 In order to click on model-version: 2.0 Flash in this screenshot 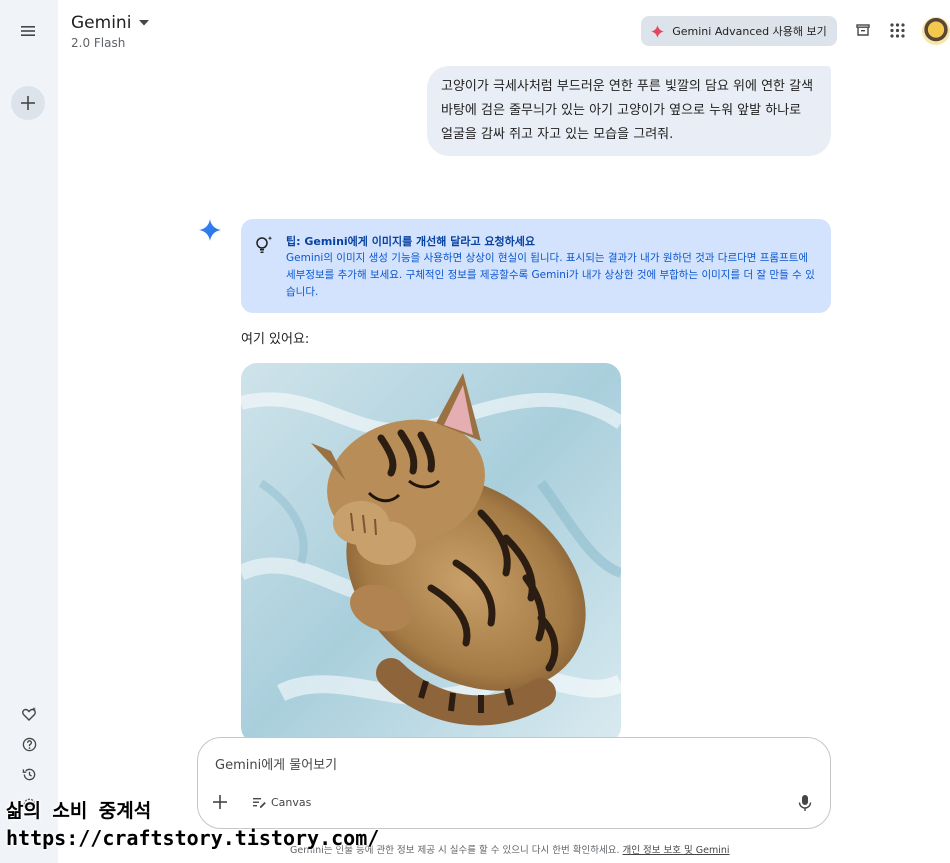, I will do `click(98, 43)`.